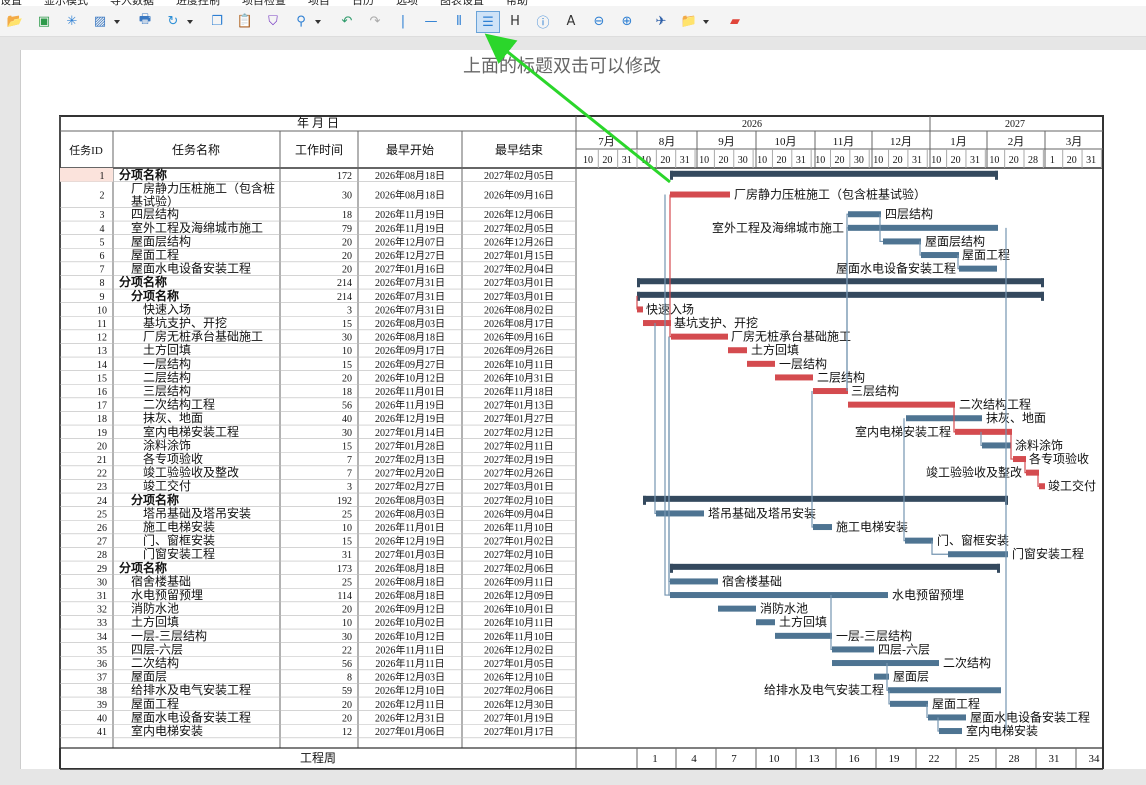  What do you see at coordinates (179, 526) in the screenshot?
I see `task-name: 施工电梯安装` at bounding box center [179, 526].